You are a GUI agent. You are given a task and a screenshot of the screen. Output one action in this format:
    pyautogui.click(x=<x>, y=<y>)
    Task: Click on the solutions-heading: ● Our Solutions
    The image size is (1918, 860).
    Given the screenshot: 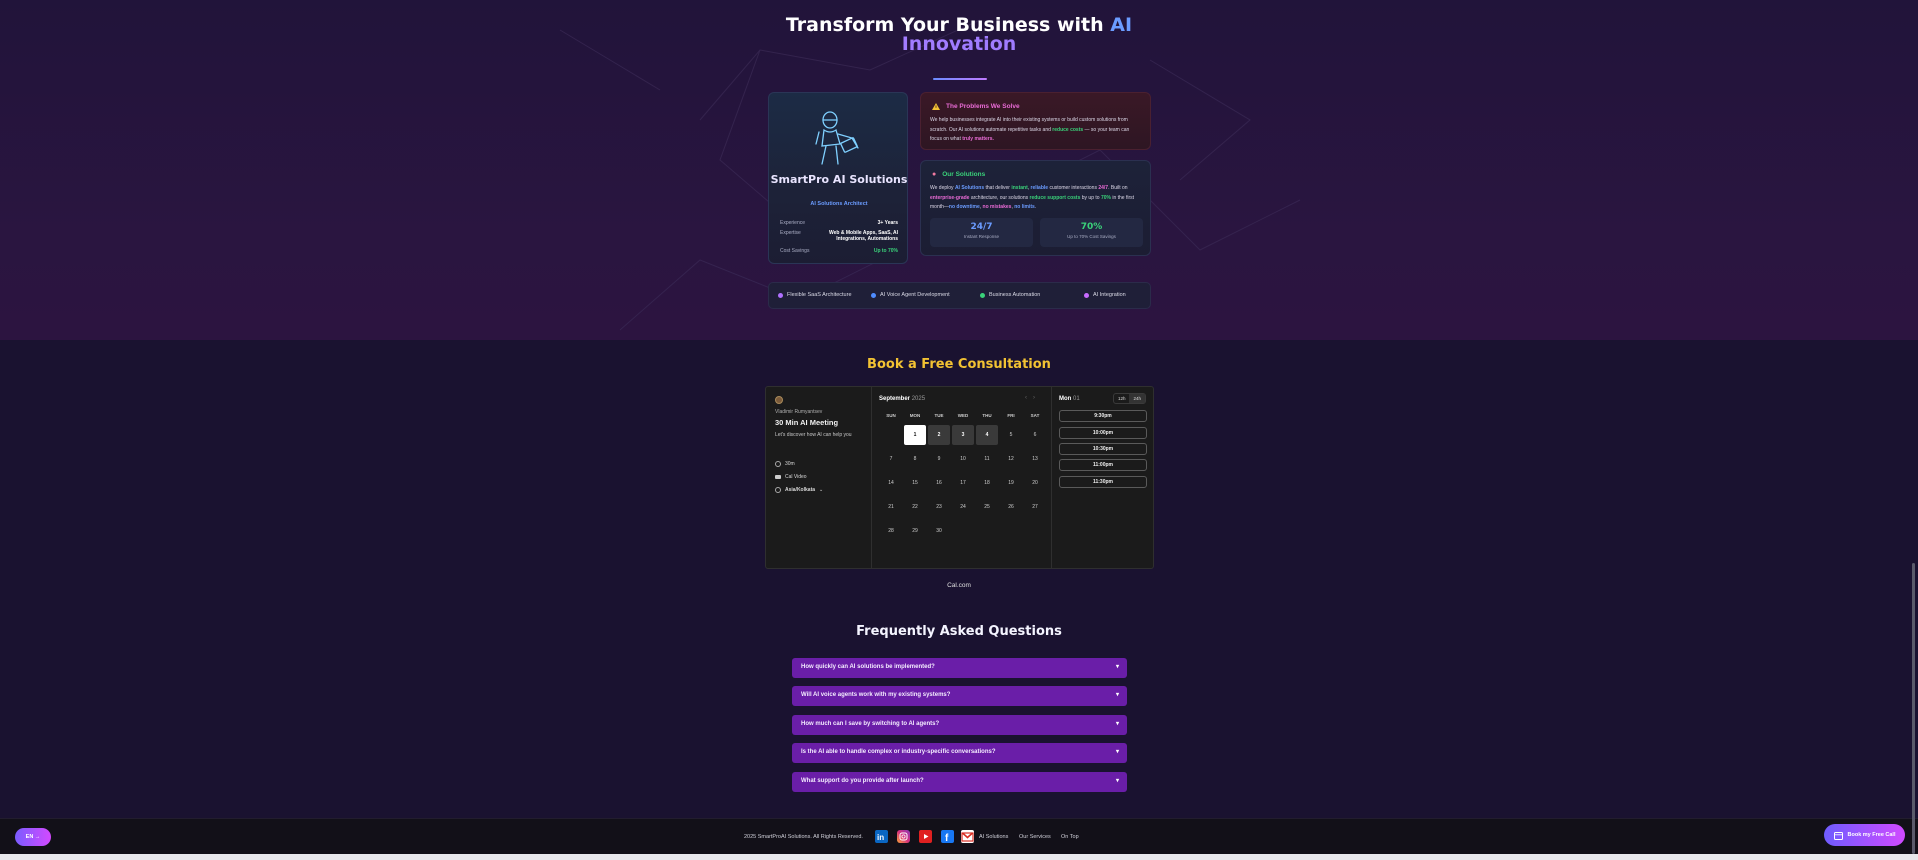 What is the action you would take?
    pyautogui.click(x=959, y=174)
    